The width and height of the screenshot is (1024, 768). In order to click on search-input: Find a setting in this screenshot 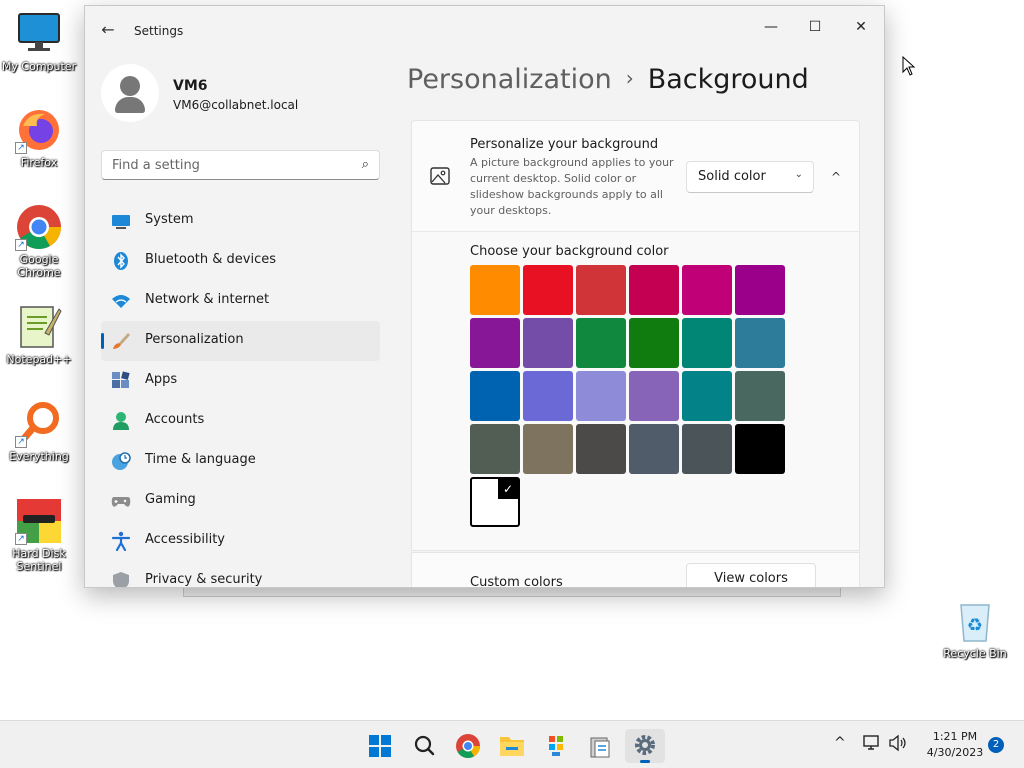, I will do `click(156, 165)`.